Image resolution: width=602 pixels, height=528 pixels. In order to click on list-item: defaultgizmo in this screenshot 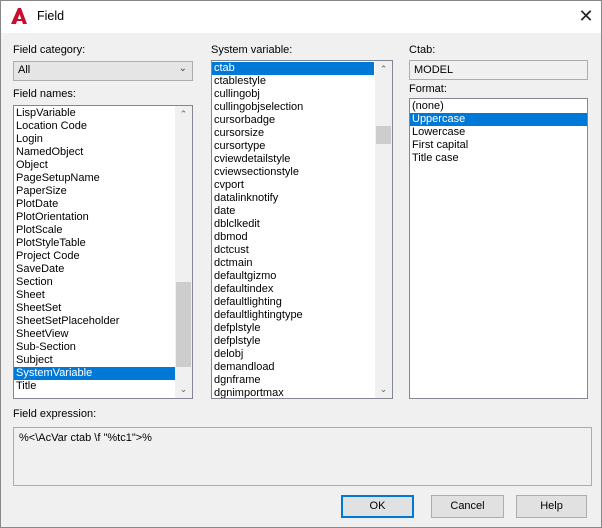, I will do `click(293, 276)`.